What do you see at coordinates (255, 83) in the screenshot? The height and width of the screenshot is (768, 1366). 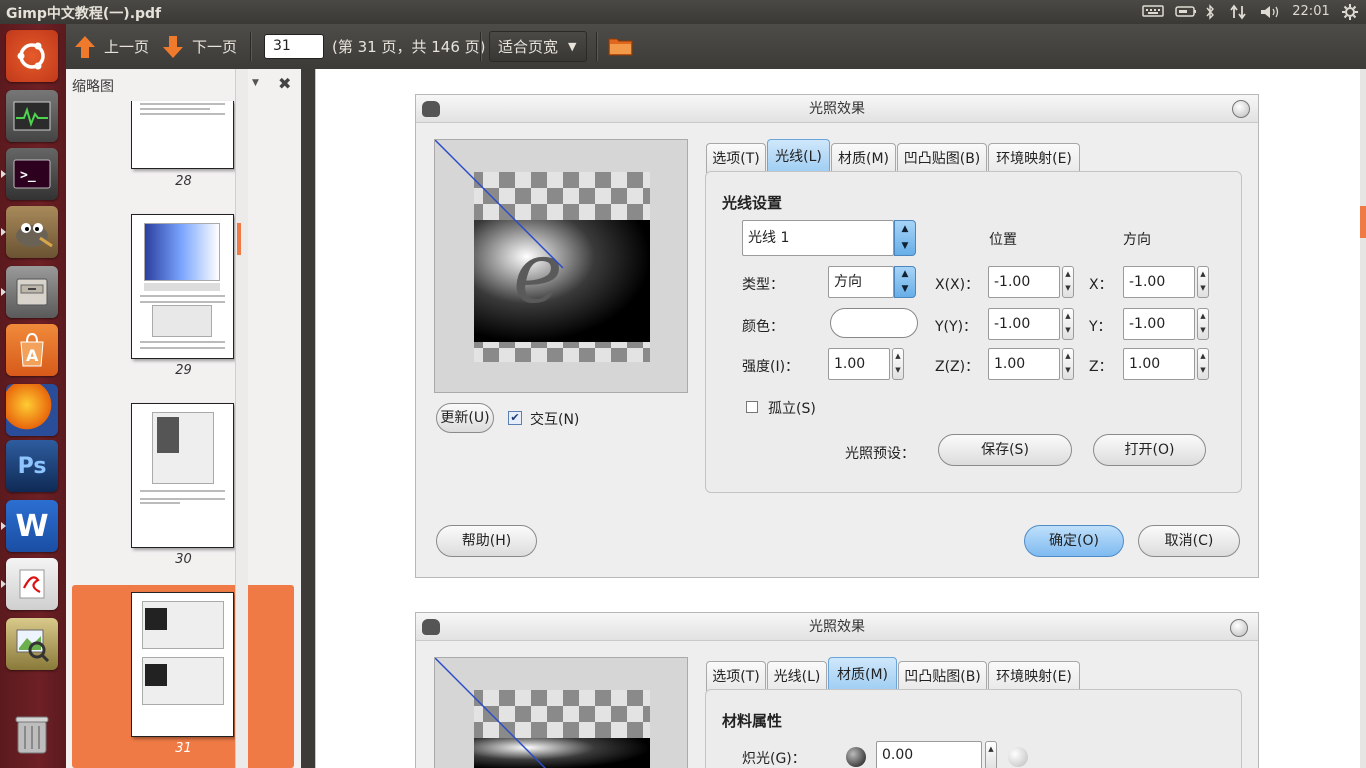 I see `sidebar-dropdown-icon: ▼` at bounding box center [255, 83].